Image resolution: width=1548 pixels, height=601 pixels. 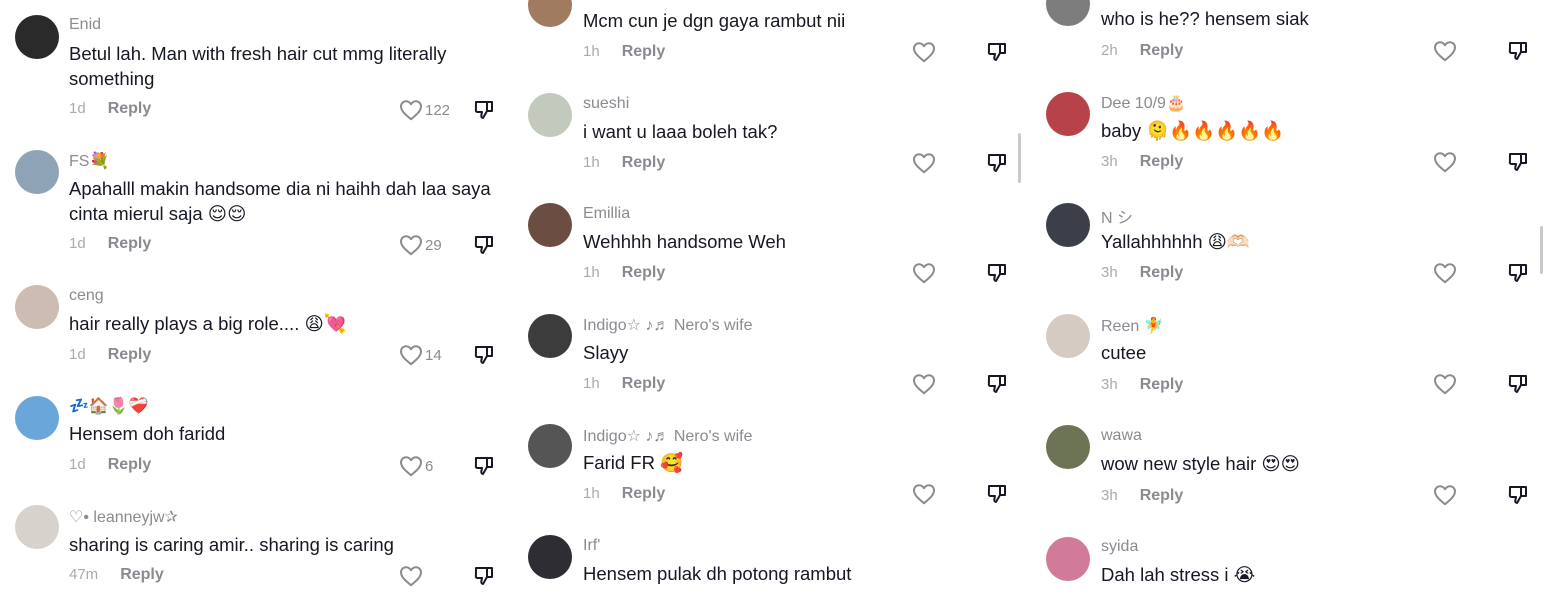 What do you see at coordinates (1175, 241) in the screenshot?
I see `comment-text: Yallahhhhhh 😩🫶🏻` at bounding box center [1175, 241].